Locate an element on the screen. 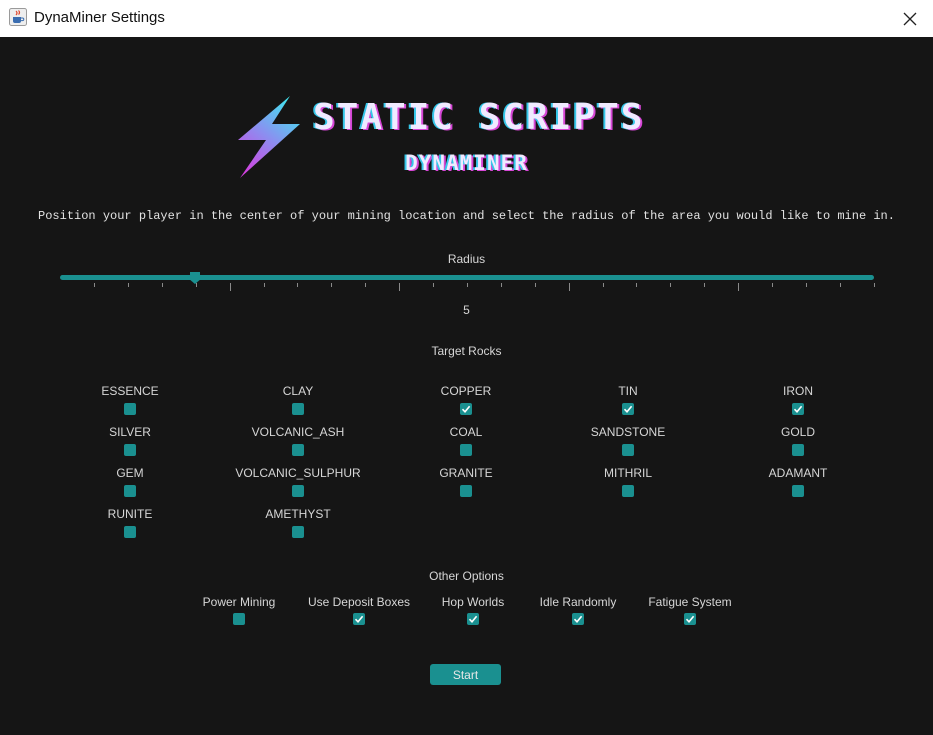  title-bar: DynaMiner Settings is located at coordinates (466, 18).